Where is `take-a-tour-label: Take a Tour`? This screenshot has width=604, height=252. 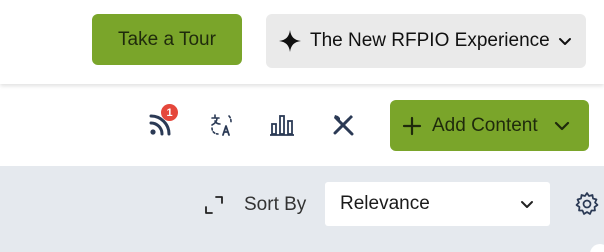 take-a-tour-label: Take a Tour is located at coordinates (167, 39).